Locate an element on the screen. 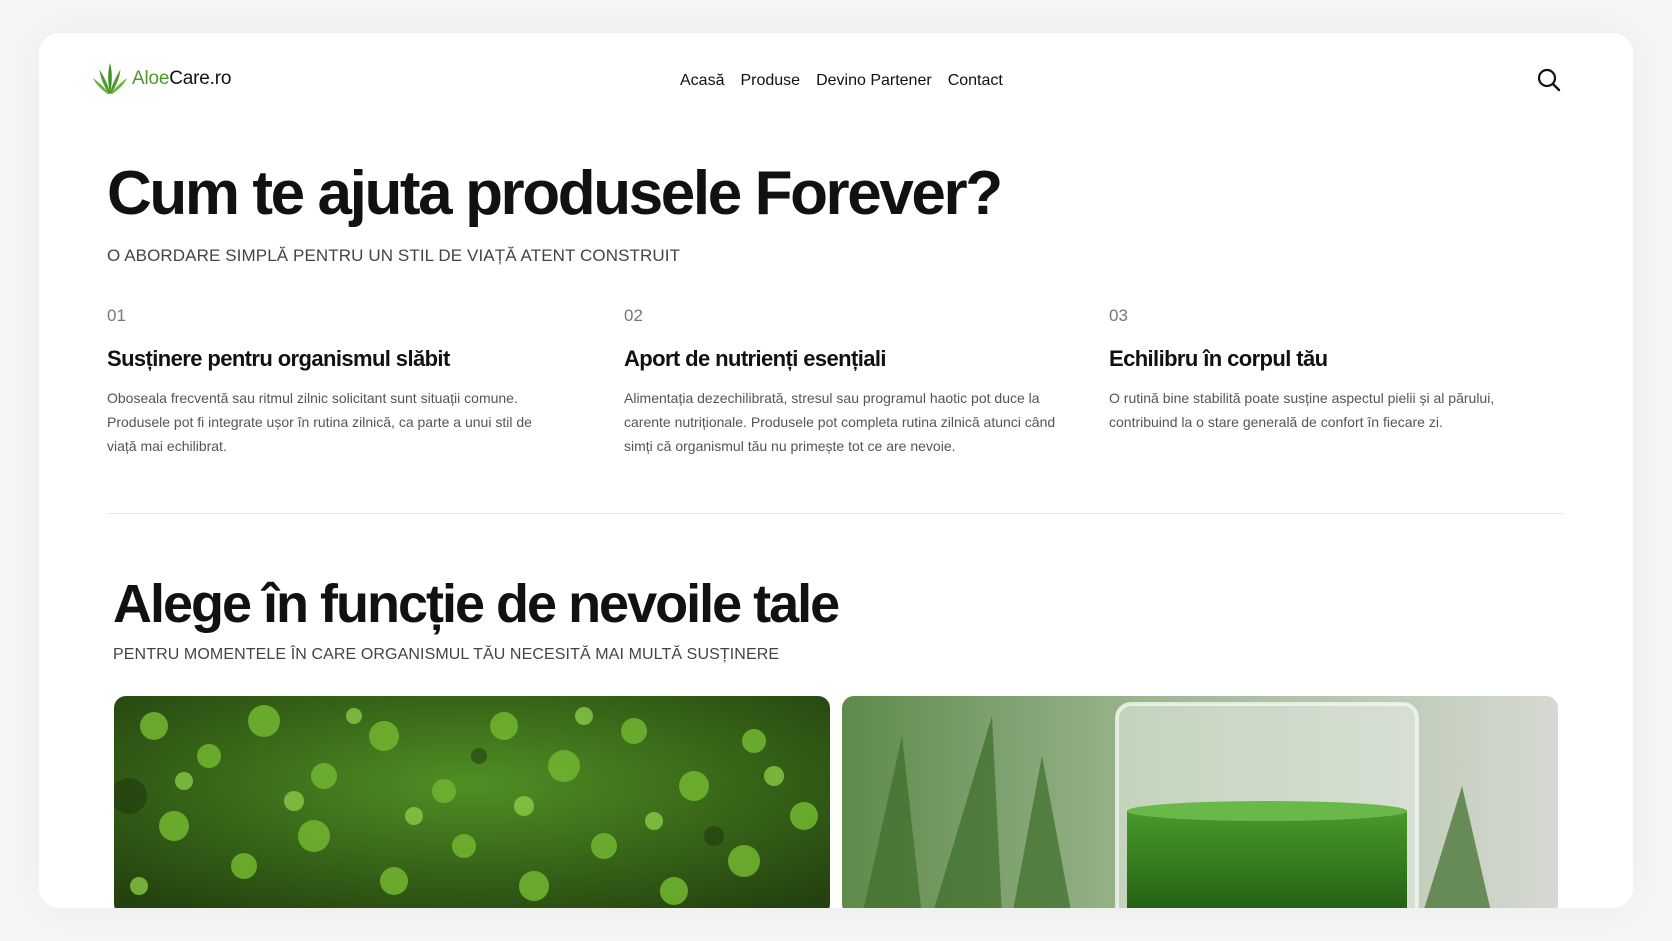  logo-link: AloeCare.ro is located at coordinates (161, 79).